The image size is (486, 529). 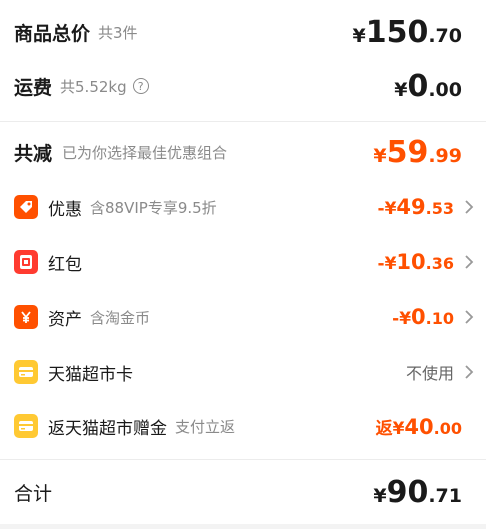 I want to click on price-integer: 59, so click(x=407, y=152).